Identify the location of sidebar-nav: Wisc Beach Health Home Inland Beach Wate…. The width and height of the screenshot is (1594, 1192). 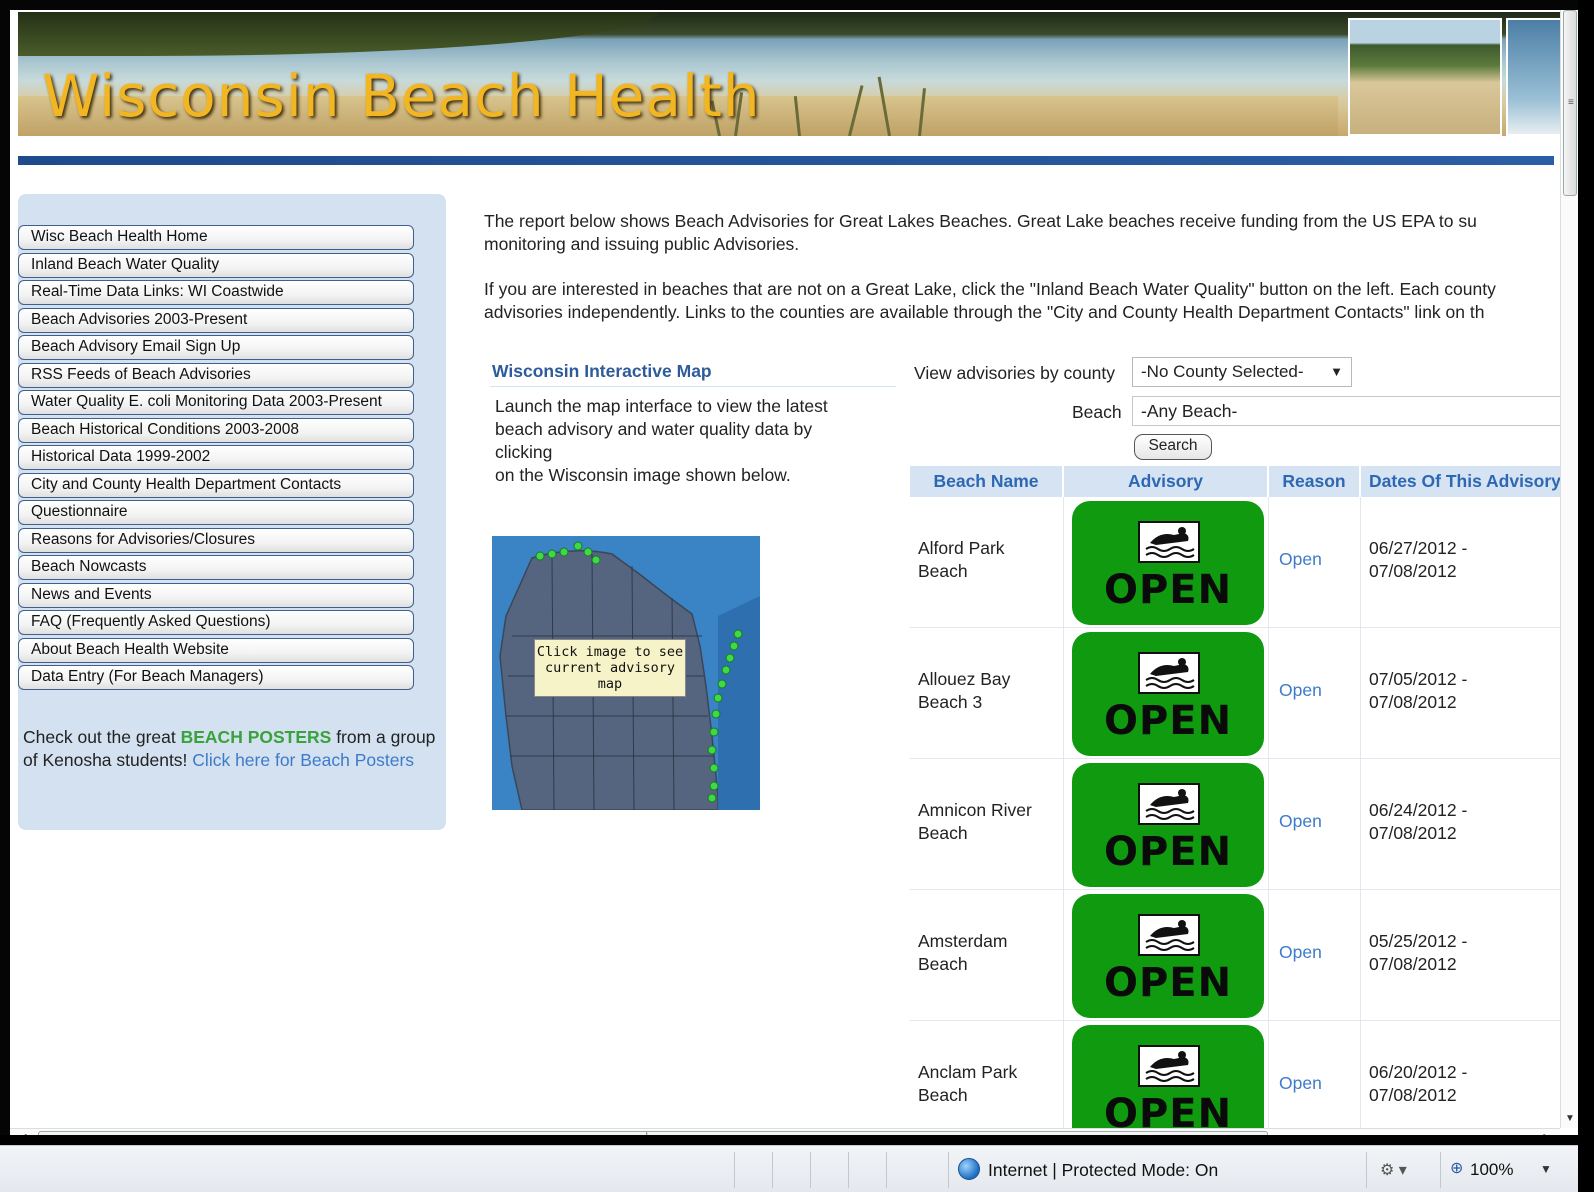
(216, 459).